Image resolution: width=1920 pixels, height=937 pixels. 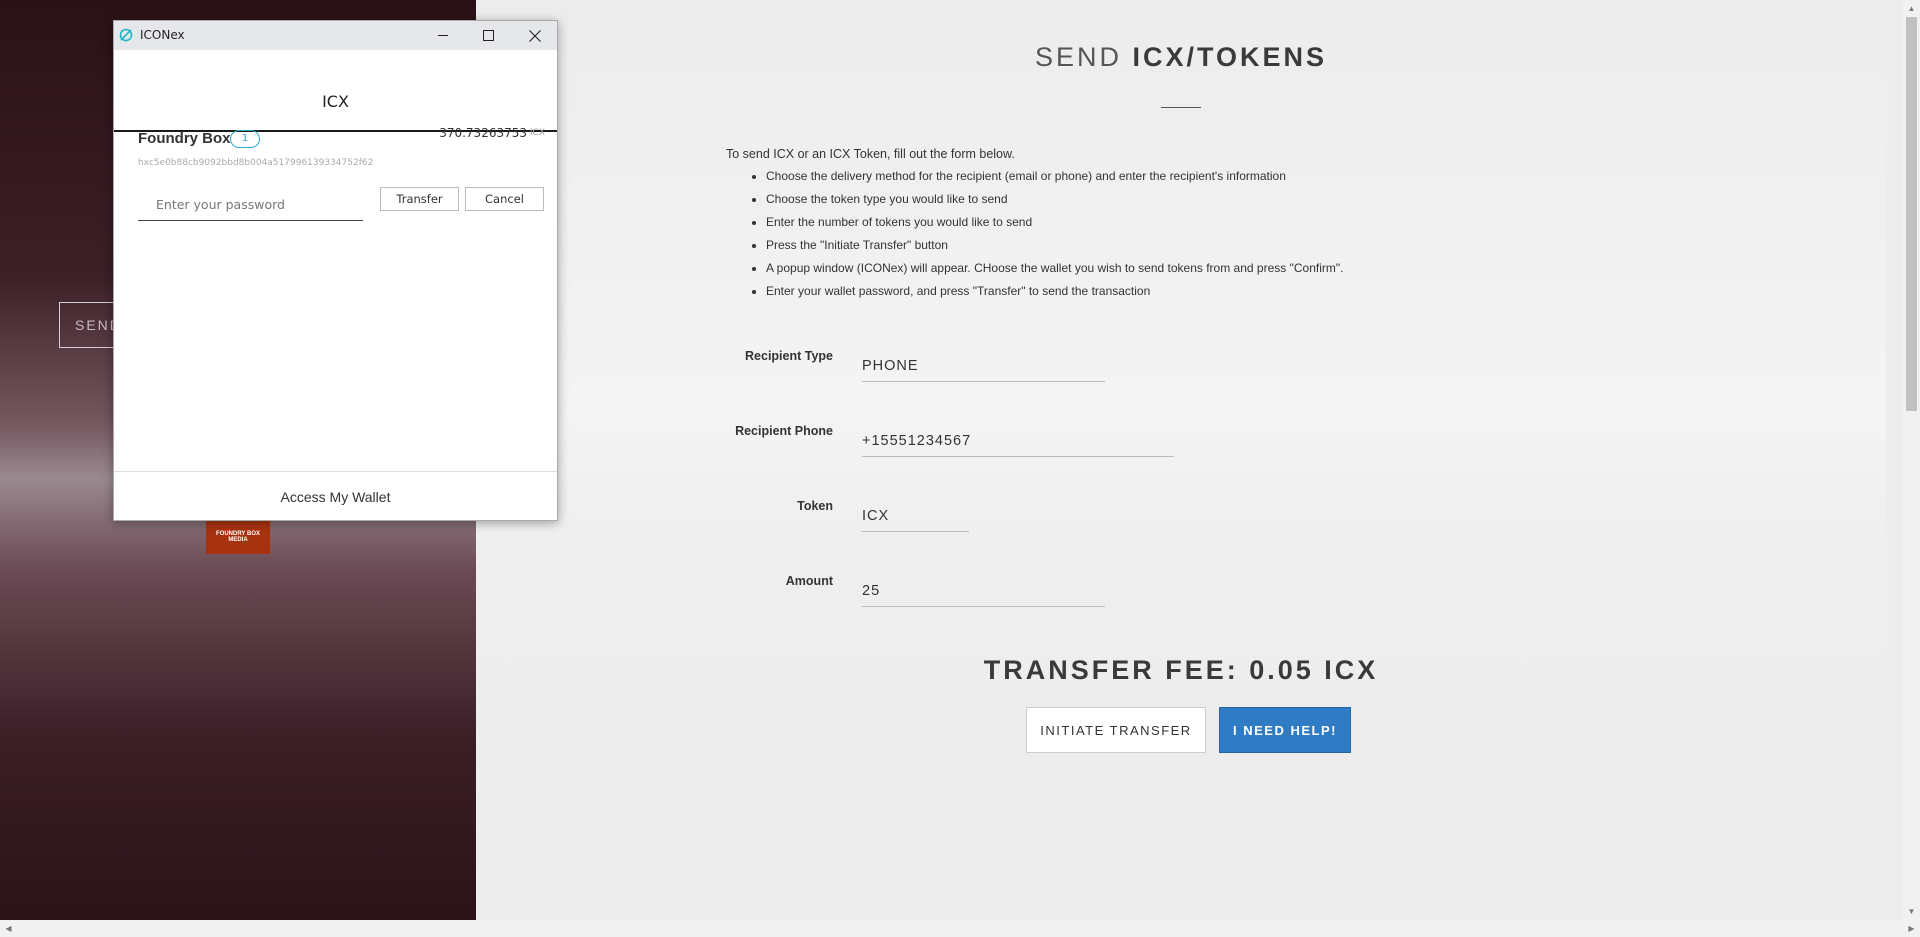 I want to click on password-input, so click(x=250, y=205).